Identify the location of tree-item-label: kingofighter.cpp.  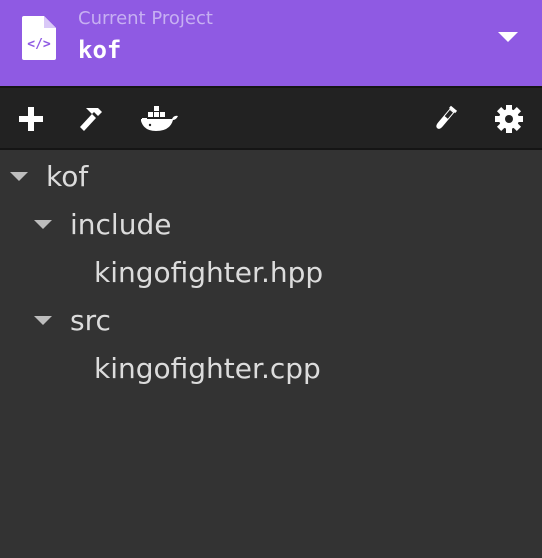
(207, 368).